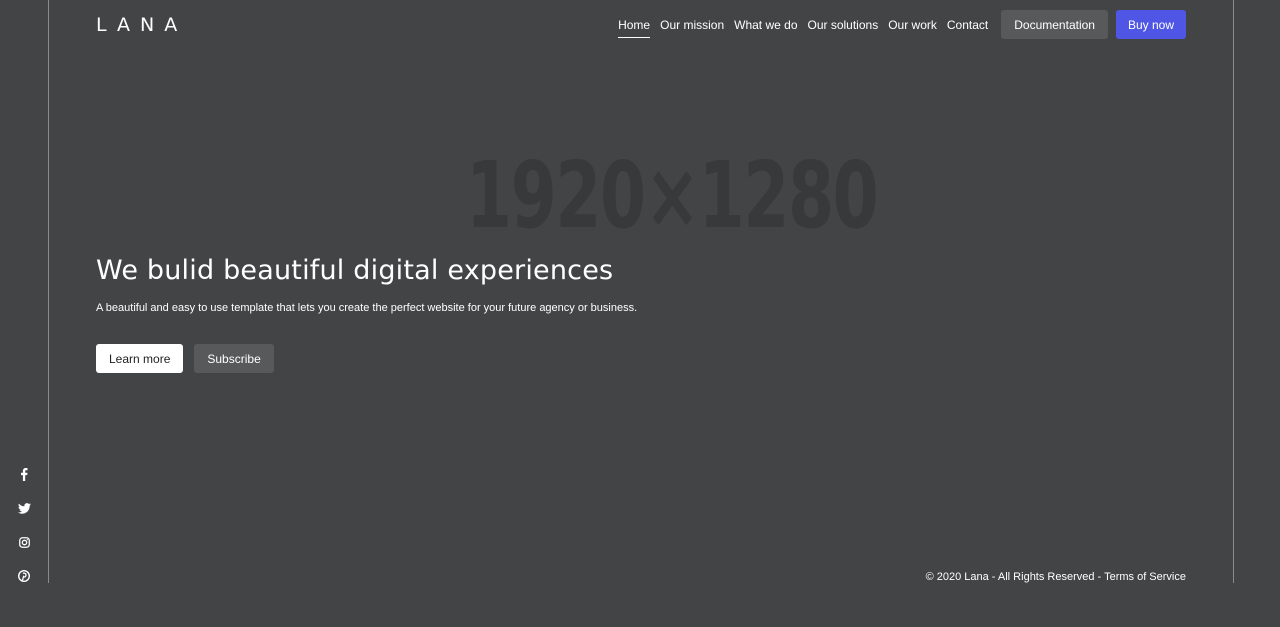 This screenshot has width=1280, height=627. What do you see at coordinates (48, 291) in the screenshot?
I see `left-divider-line` at bounding box center [48, 291].